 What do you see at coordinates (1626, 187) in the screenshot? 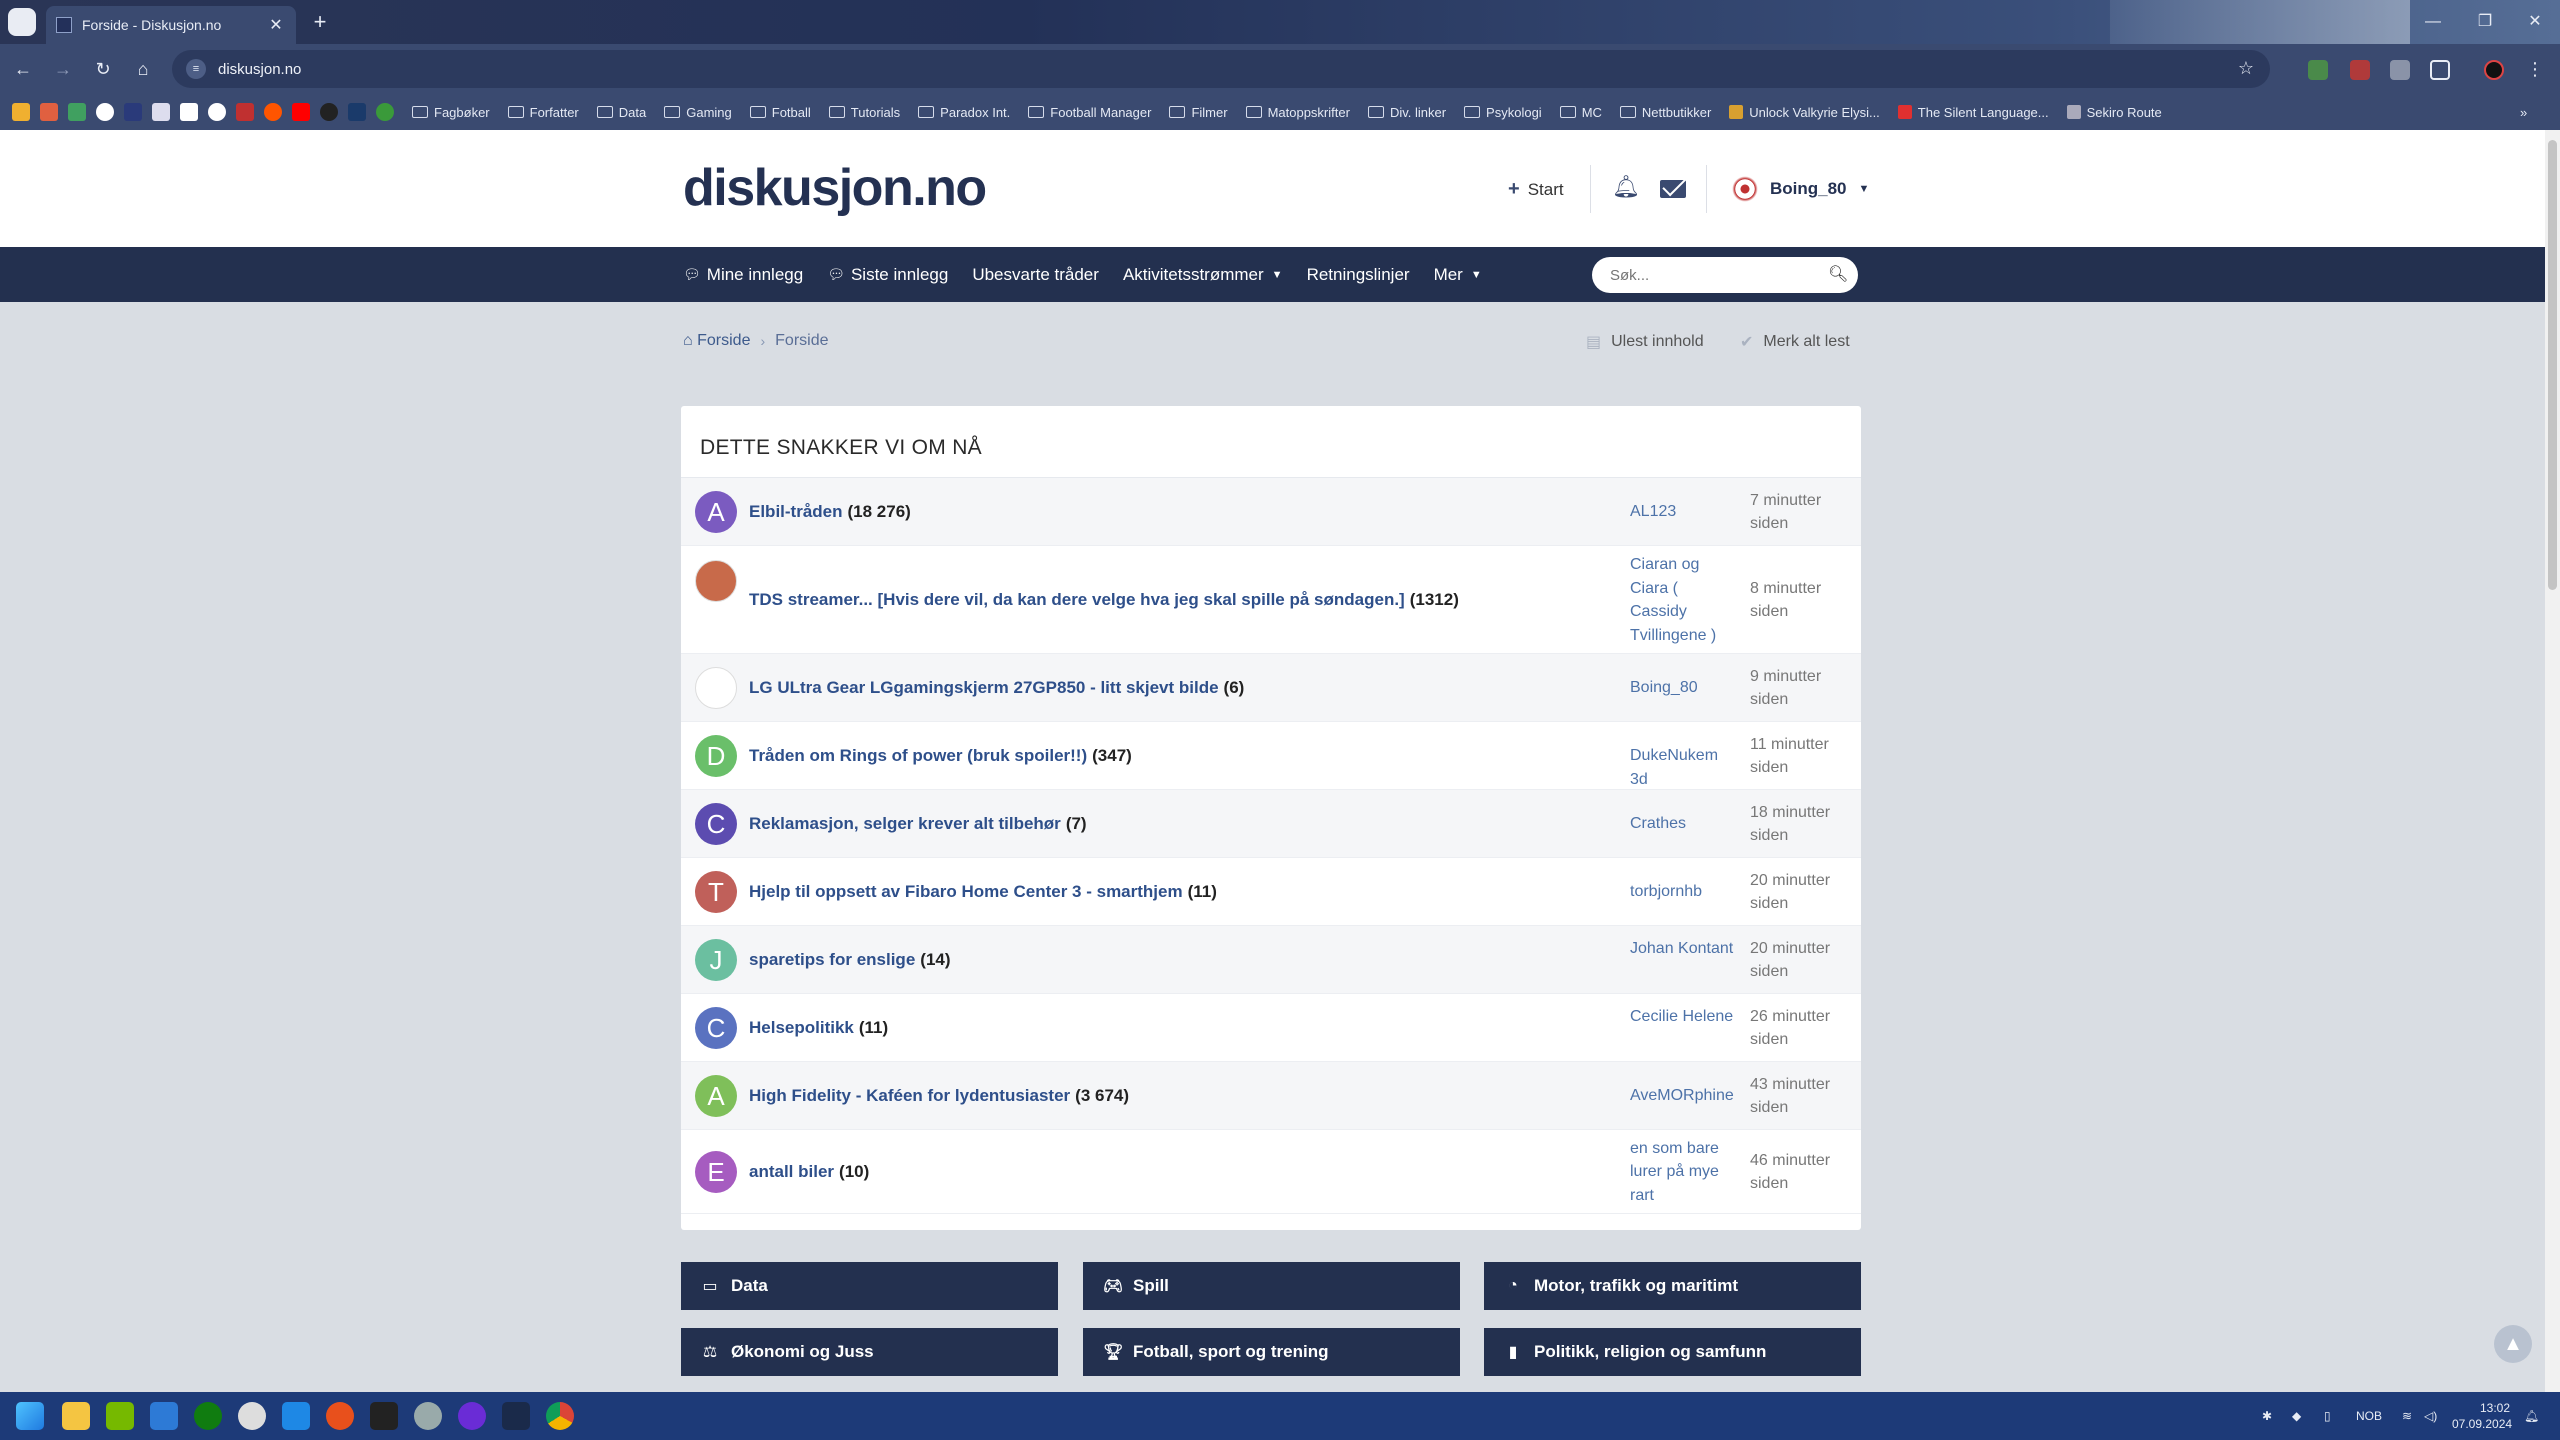
I see `notifications-bell-icon: 🔔︎` at bounding box center [1626, 187].